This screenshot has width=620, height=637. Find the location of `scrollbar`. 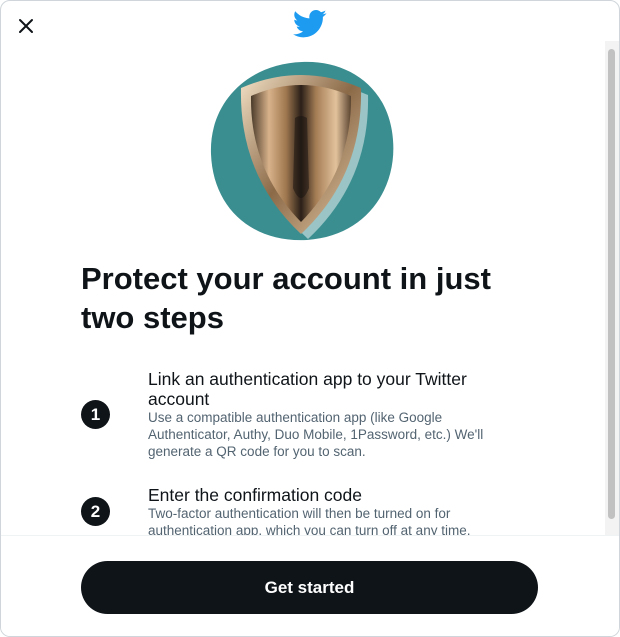

scrollbar is located at coordinates (612, 288).